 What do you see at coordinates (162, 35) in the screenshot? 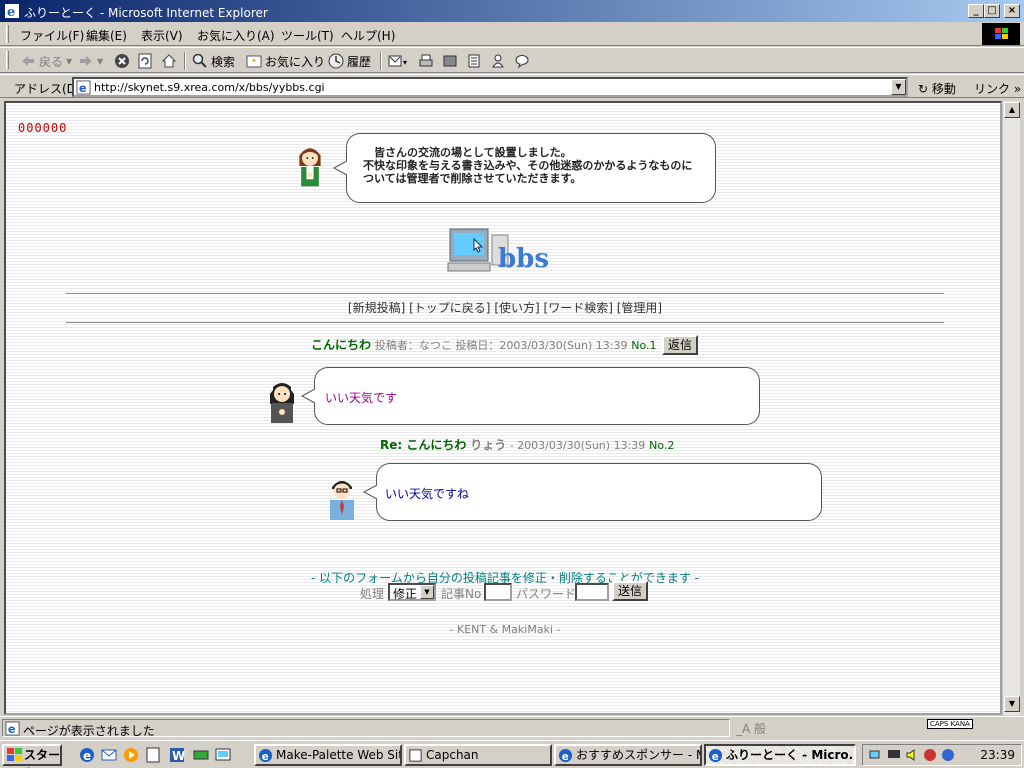
I see `menu-view: 表示(V)` at bounding box center [162, 35].